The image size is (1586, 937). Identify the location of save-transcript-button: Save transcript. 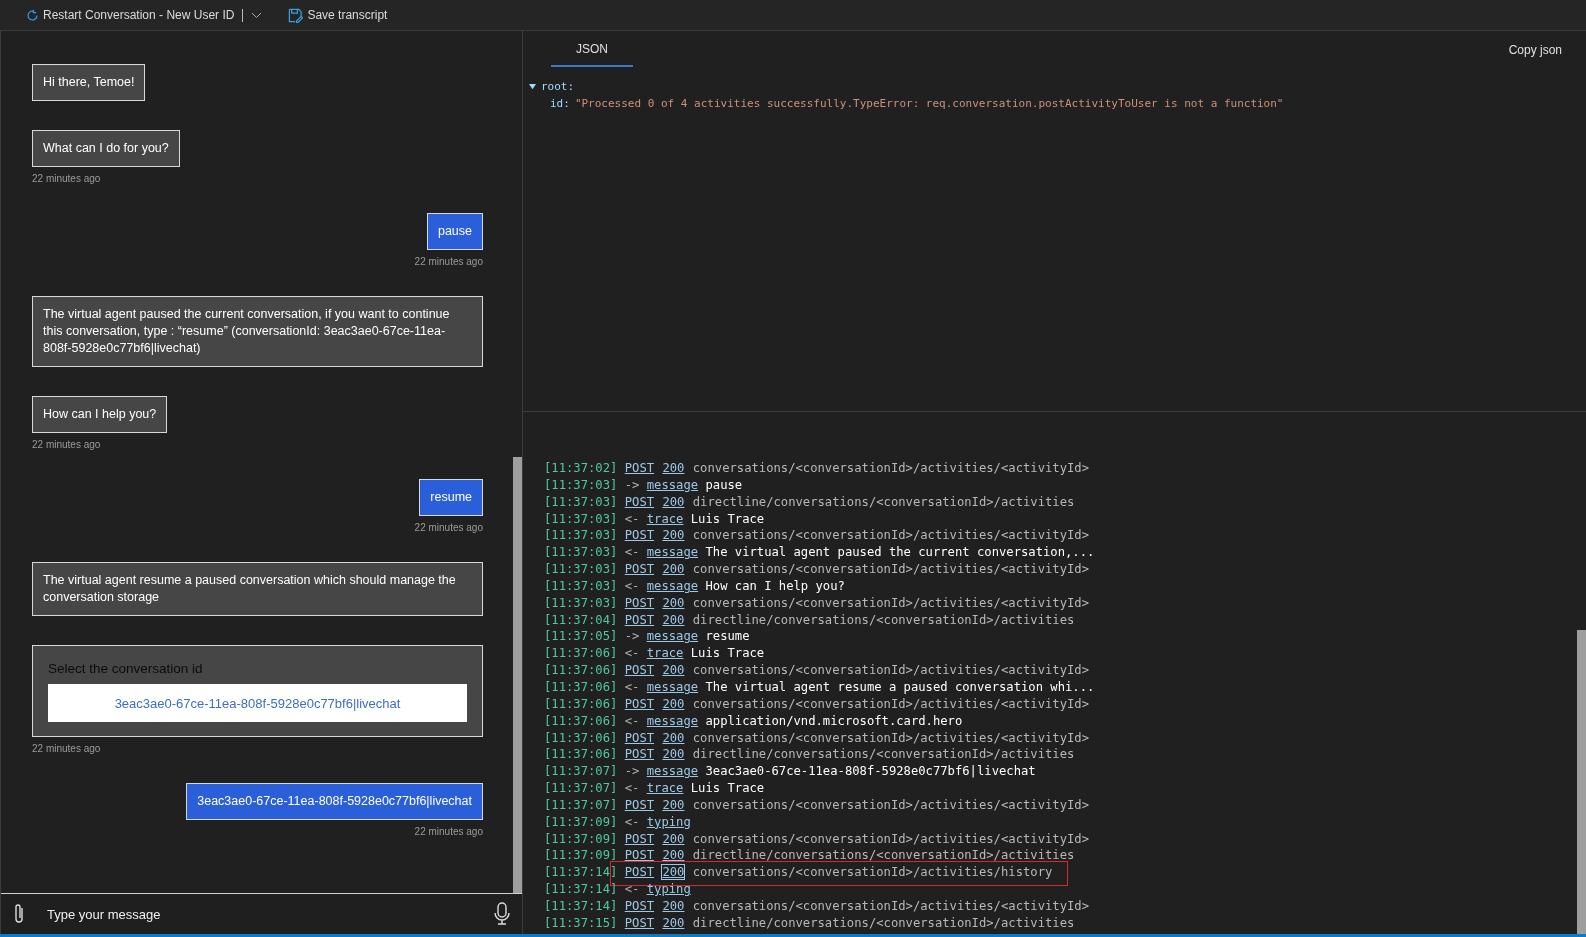
(338, 15).